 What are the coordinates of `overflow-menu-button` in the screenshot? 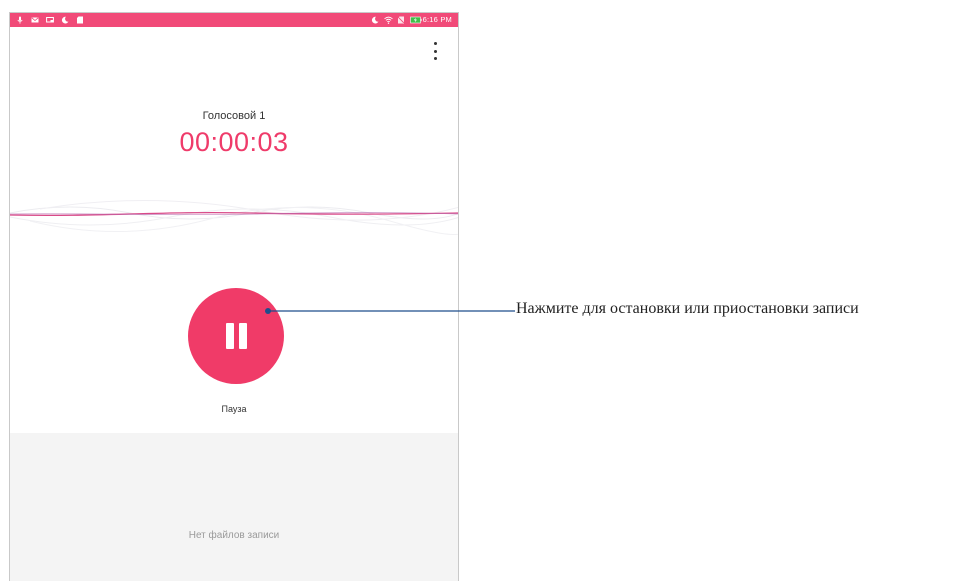 It's located at (435, 51).